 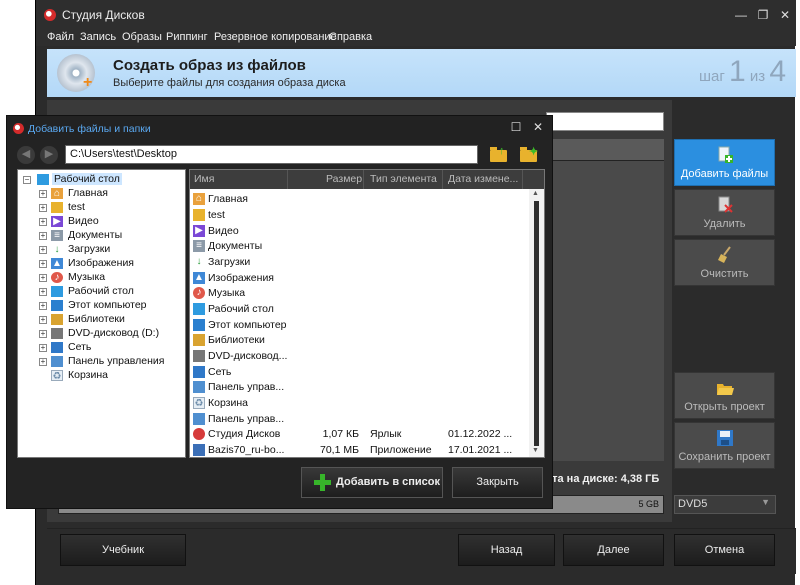 What do you see at coordinates (101, 250) in the screenshot?
I see `tree-item: + ↓ Загрузки` at bounding box center [101, 250].